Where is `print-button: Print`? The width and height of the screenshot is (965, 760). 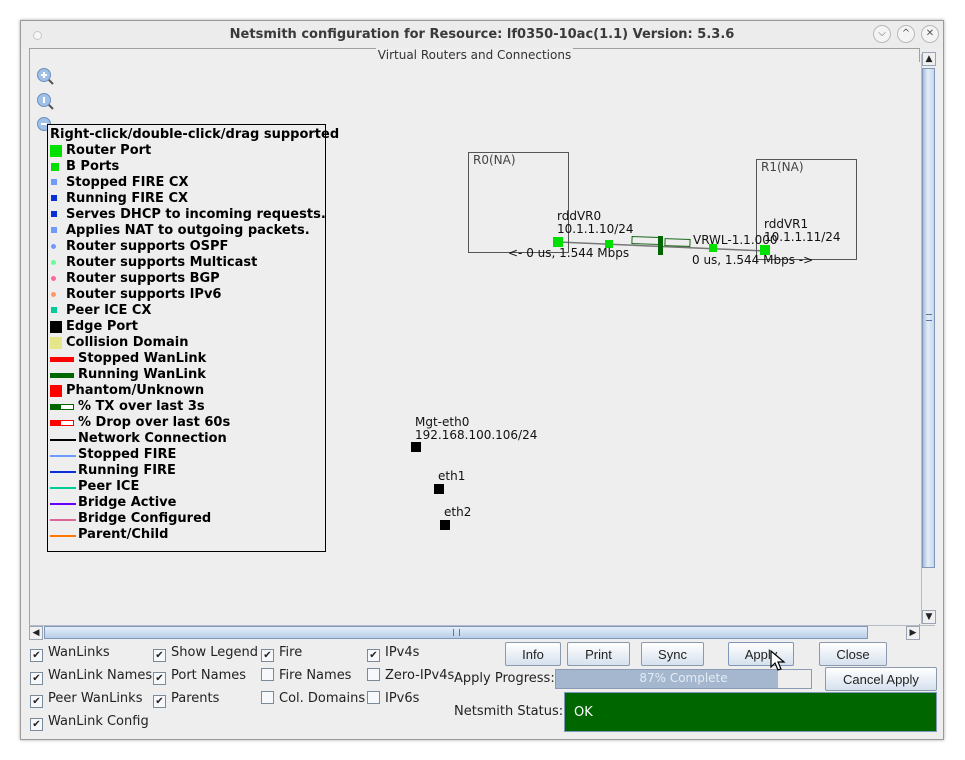
print-button: Print is located at coordinates (598, 654).